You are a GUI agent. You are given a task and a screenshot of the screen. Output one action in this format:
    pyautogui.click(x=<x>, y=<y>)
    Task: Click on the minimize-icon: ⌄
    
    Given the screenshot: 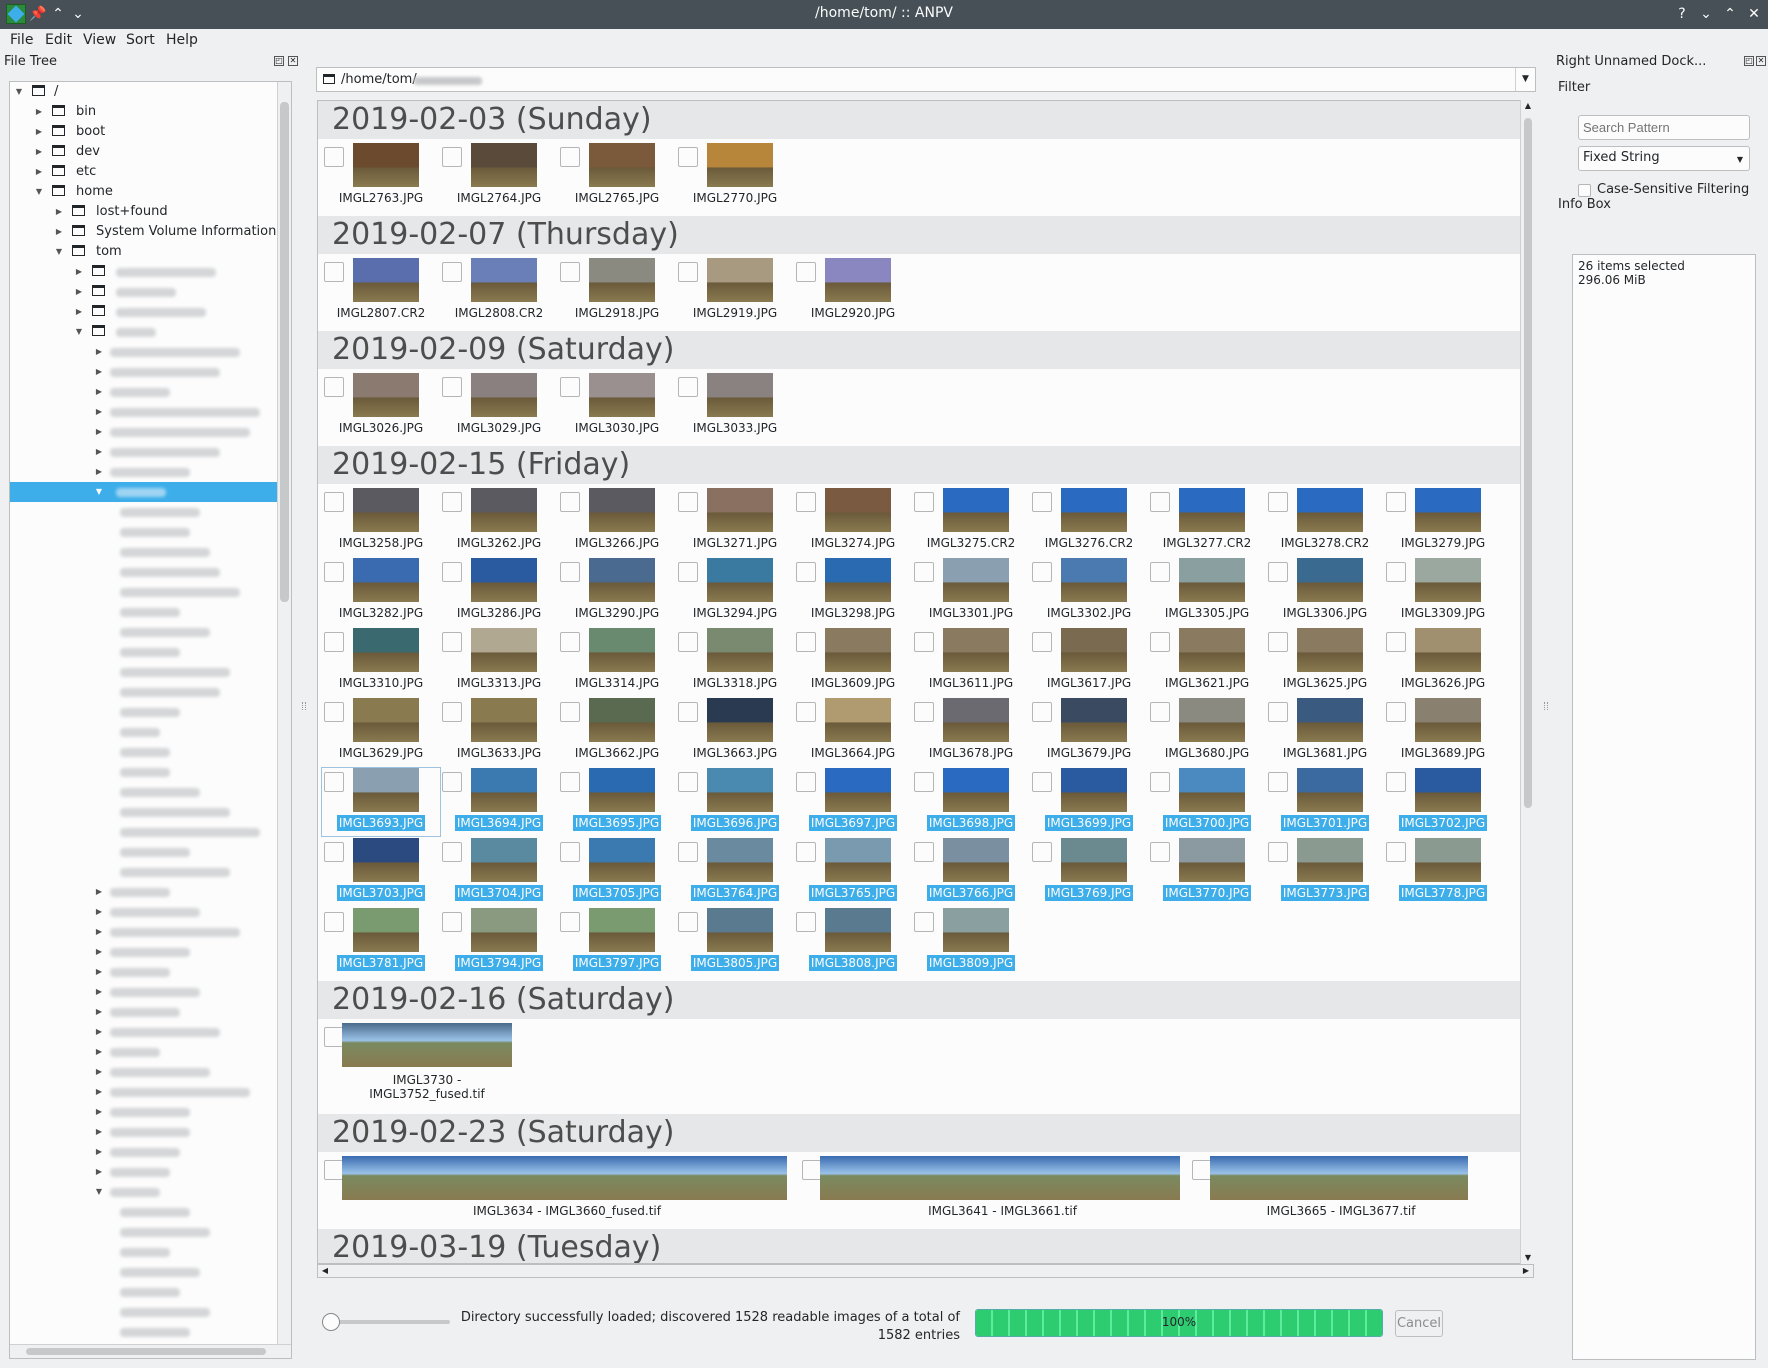 What is the action you would take?
    pyautogui.click(x=1706, y=14)
    